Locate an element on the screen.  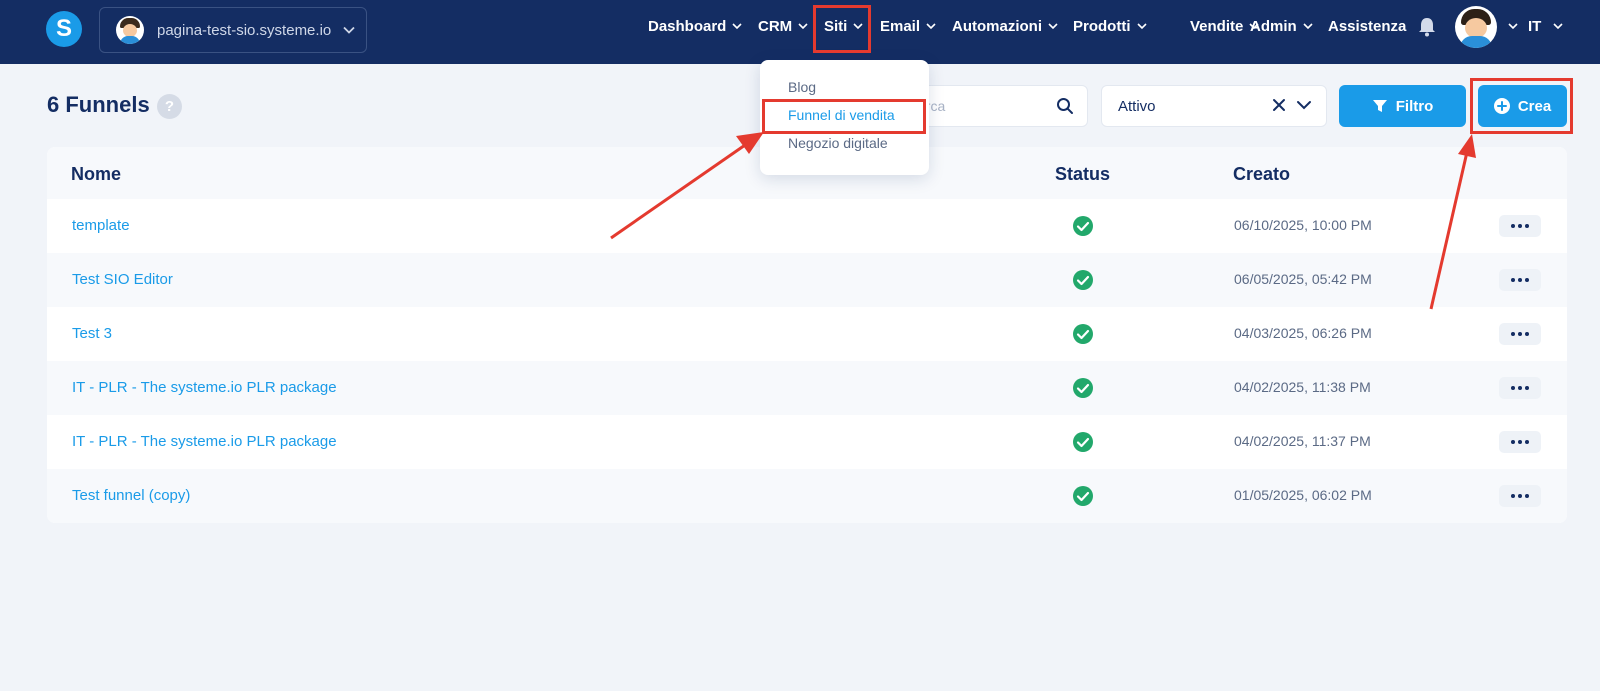
table-row: Test SIO Editor 06/05/2025, 05:42 PM is located at coordinates (807, 280).